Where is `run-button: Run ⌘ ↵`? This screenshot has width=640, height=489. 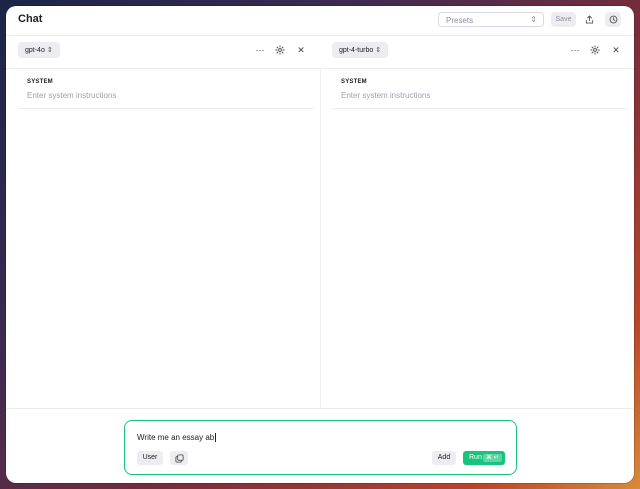
run-button: Run ⌘ ↵ is located at coordinates (484, 458).